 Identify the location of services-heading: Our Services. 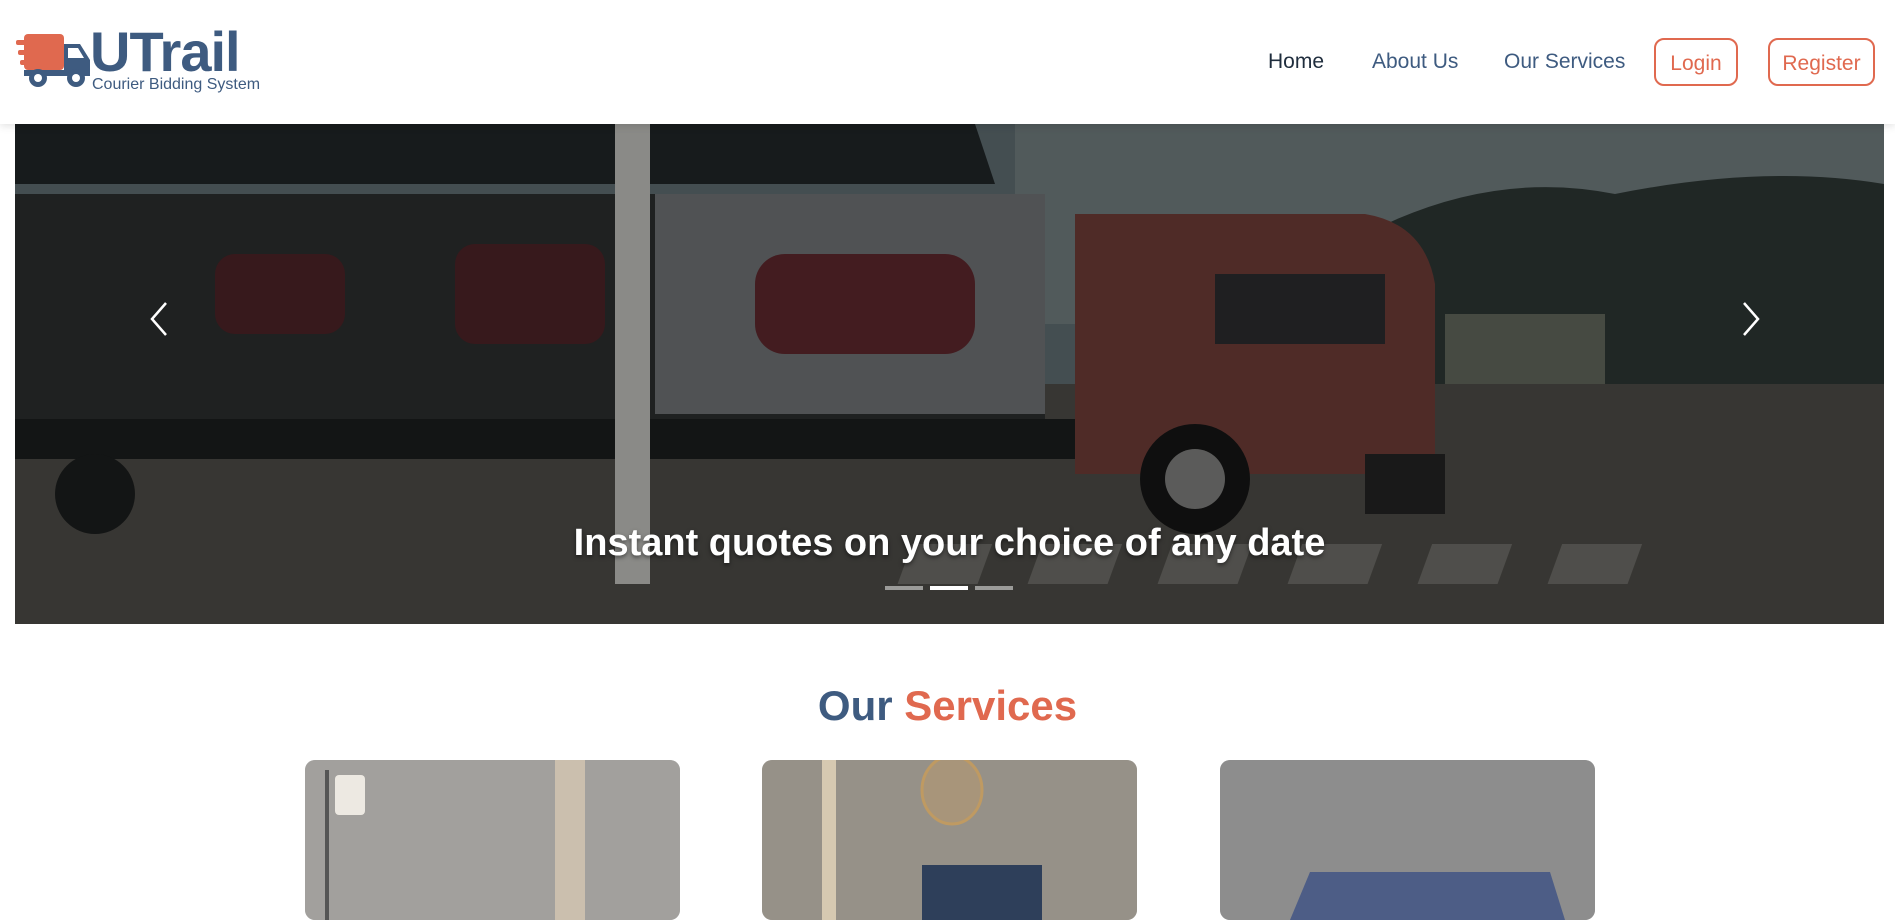
(947, 706).